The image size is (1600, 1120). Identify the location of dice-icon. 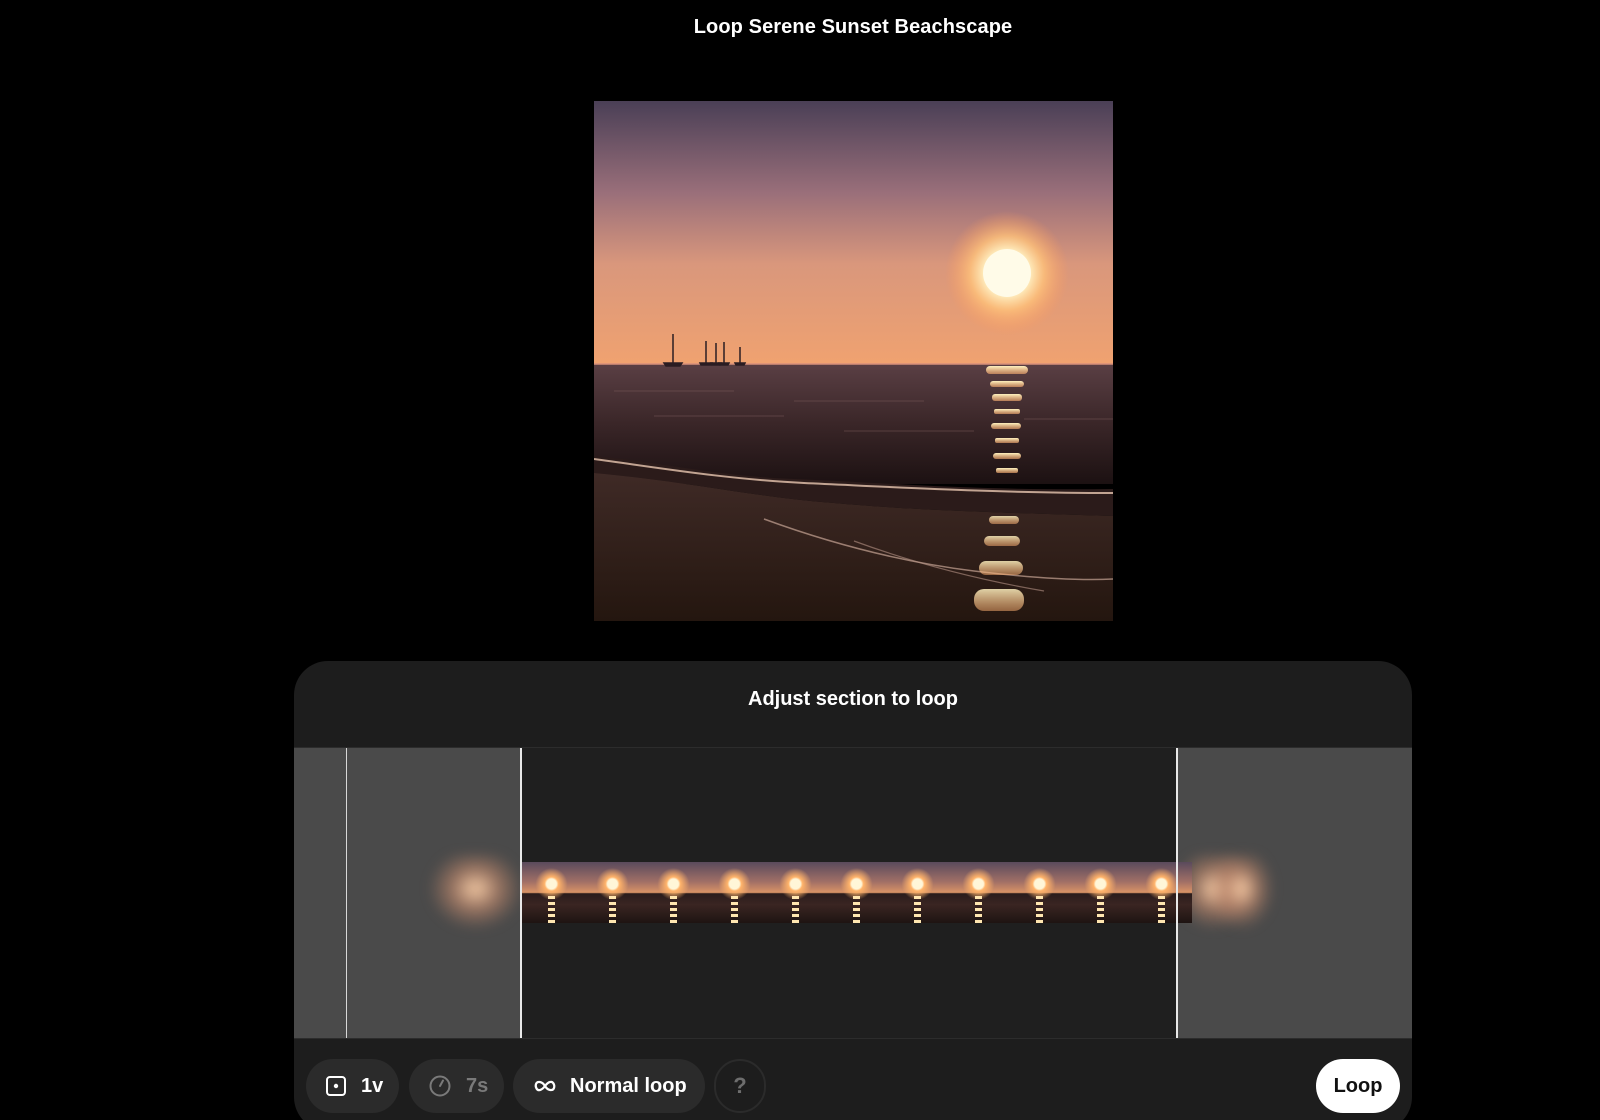
(336, 1086).